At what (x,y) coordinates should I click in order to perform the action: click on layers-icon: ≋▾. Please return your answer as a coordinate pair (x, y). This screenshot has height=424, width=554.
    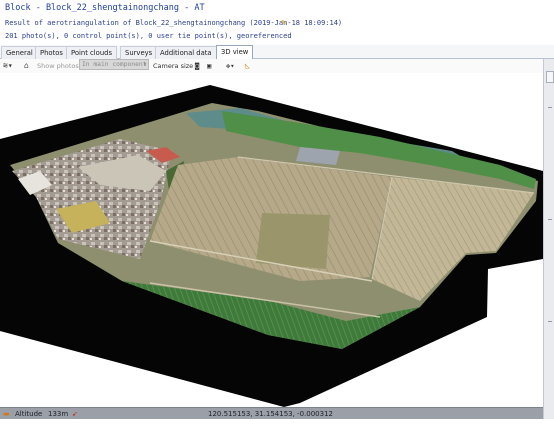
    Looking at the image, I should click on (8, 66).